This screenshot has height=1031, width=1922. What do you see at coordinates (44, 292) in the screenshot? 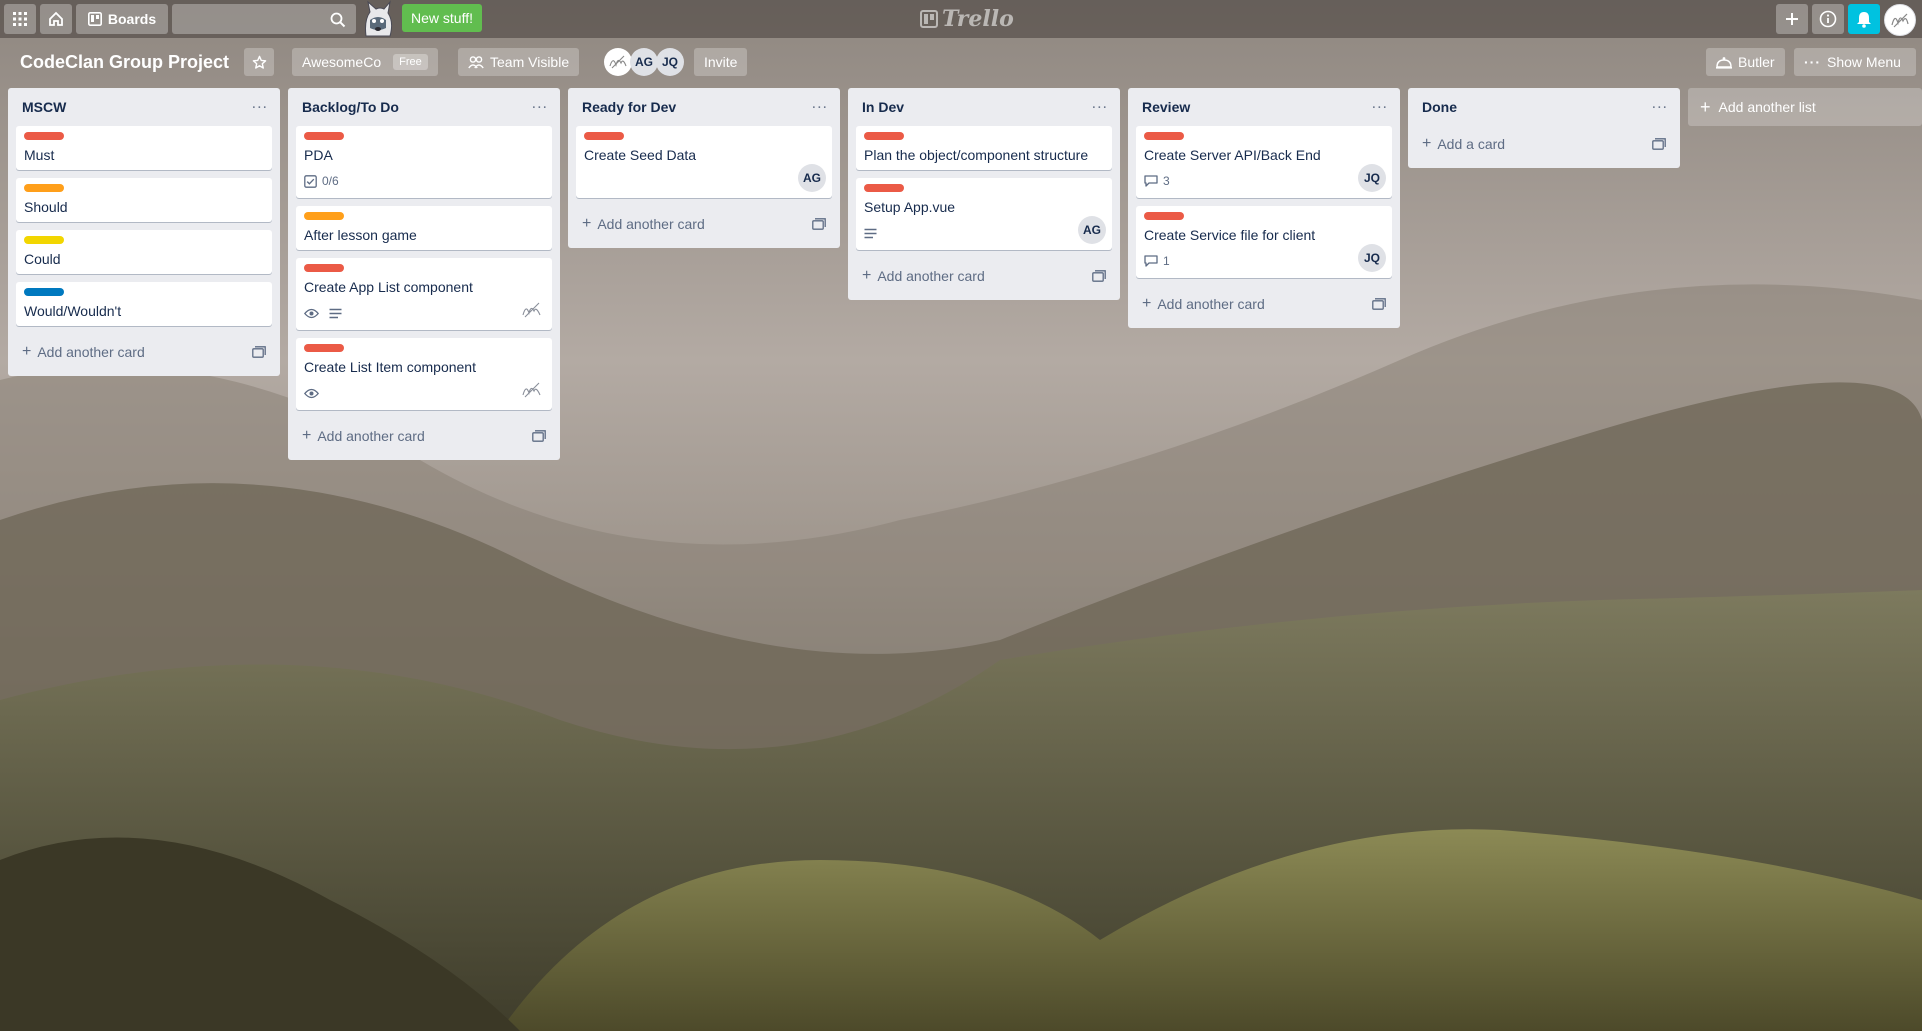
I see `card-label-blue` at bounding box center [44, 292].